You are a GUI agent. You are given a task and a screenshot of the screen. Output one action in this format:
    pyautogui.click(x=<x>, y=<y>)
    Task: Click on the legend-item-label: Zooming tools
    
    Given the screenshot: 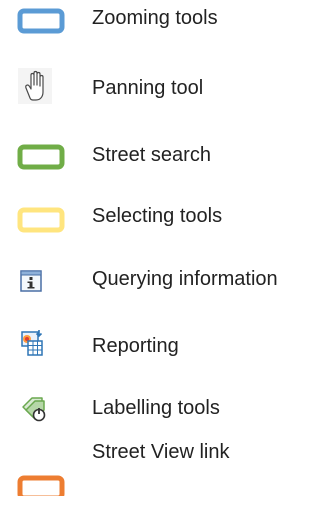 What is the action you would take?
    pyautogui.click(x=155, y=18)
    